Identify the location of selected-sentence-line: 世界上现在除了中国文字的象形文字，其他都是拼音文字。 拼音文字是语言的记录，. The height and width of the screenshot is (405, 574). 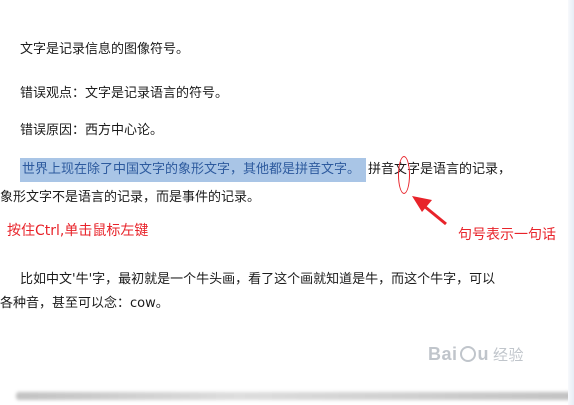
(265, 170).